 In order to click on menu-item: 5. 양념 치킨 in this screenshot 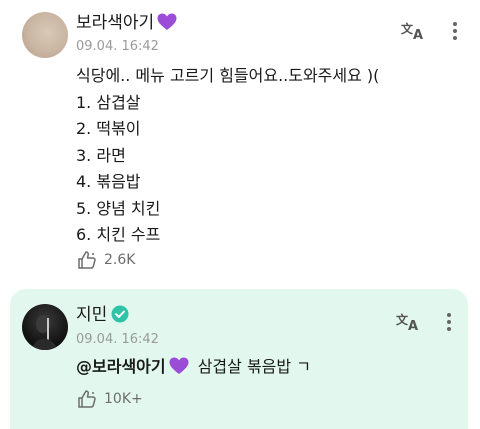, I will do `click(118, 208)`.